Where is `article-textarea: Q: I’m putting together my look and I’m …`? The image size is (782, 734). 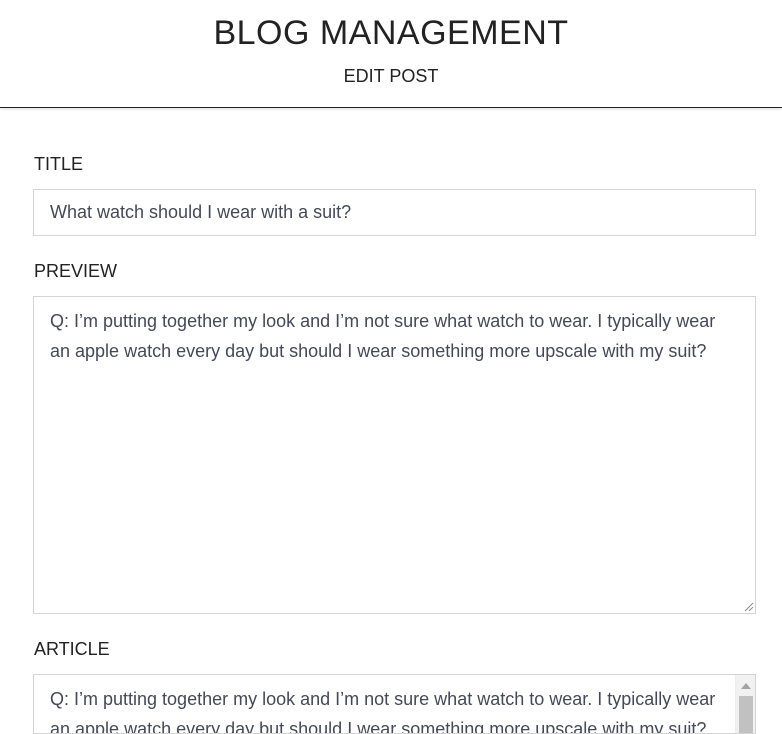 article-textarea: Q: I’m putting together my look and I’m … is located at coordinates (384, 704).